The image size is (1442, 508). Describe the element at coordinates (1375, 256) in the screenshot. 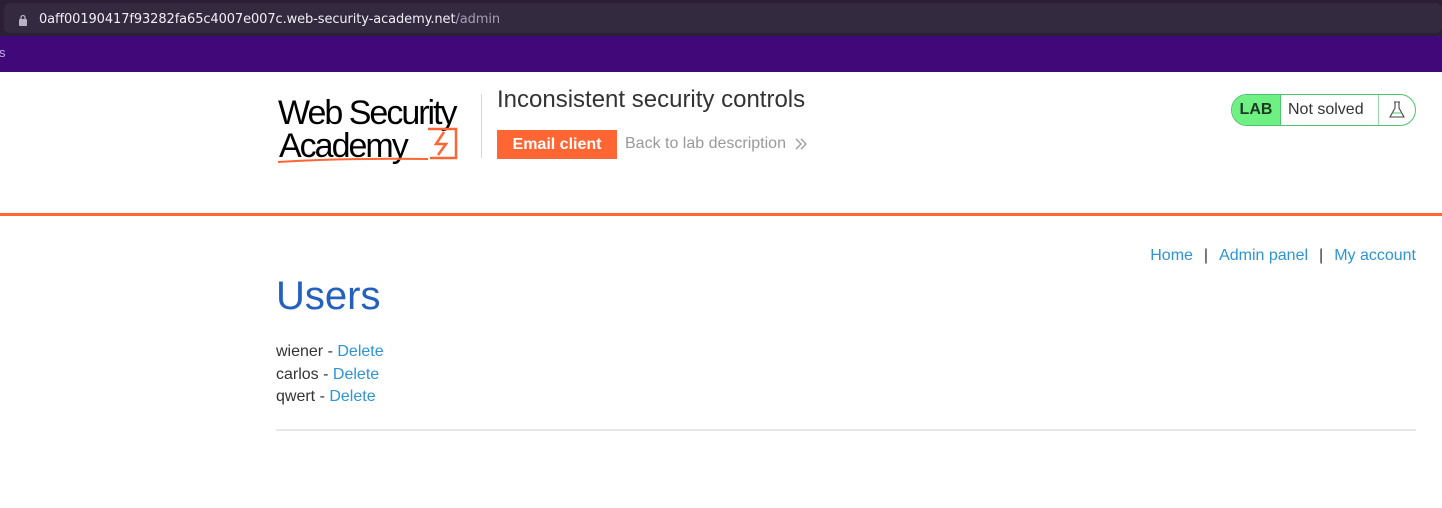

I see `nav-my-account-link: My account` at that location.